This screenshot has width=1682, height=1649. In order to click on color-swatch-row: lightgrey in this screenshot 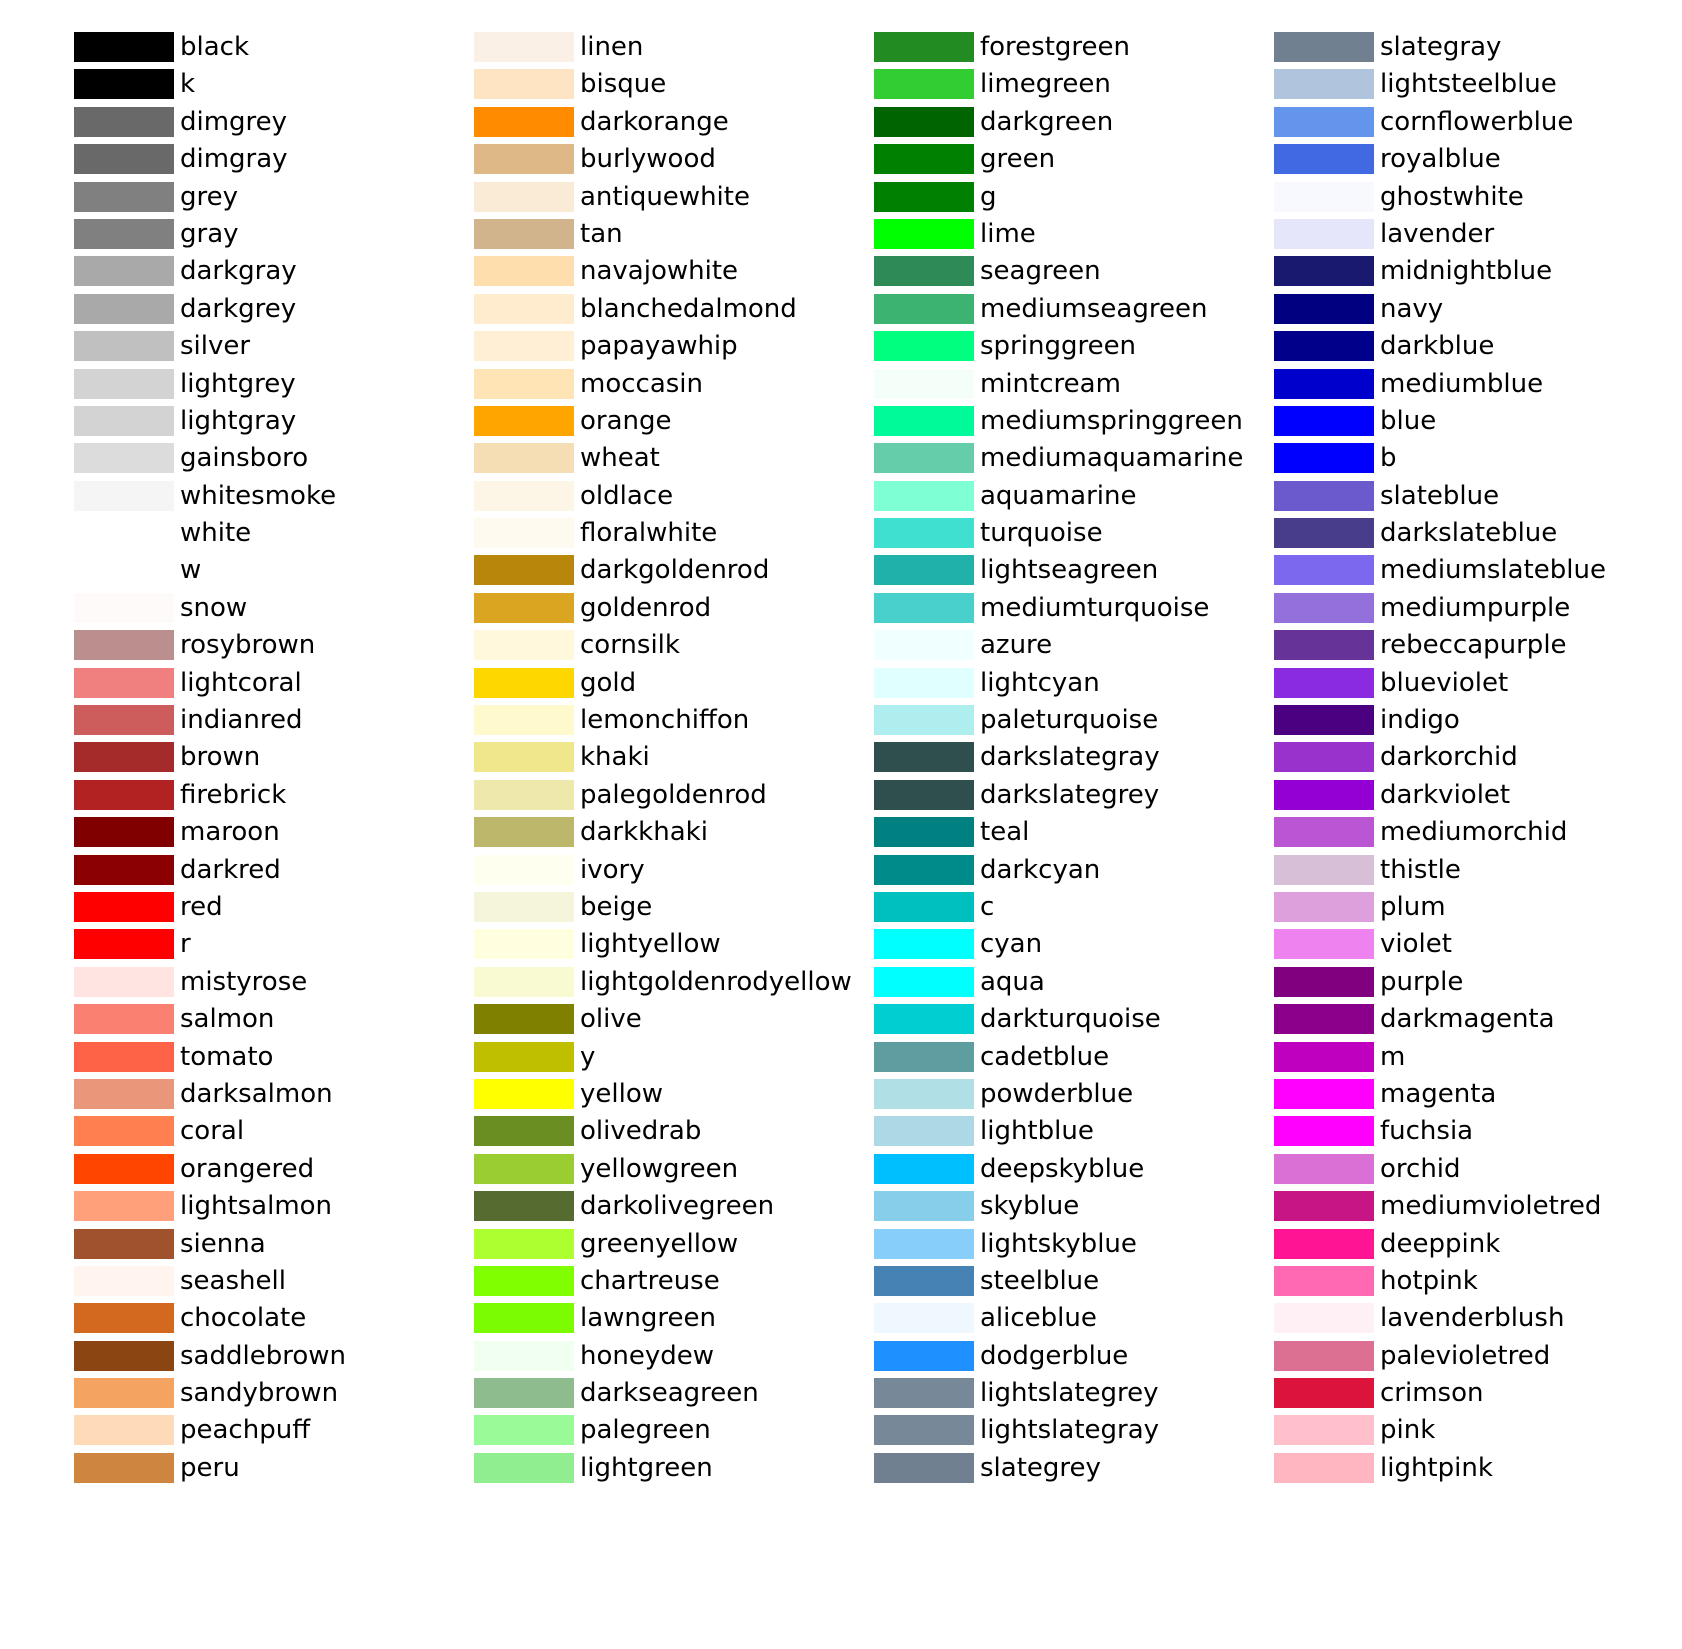, I will do `click(274, 385)`.